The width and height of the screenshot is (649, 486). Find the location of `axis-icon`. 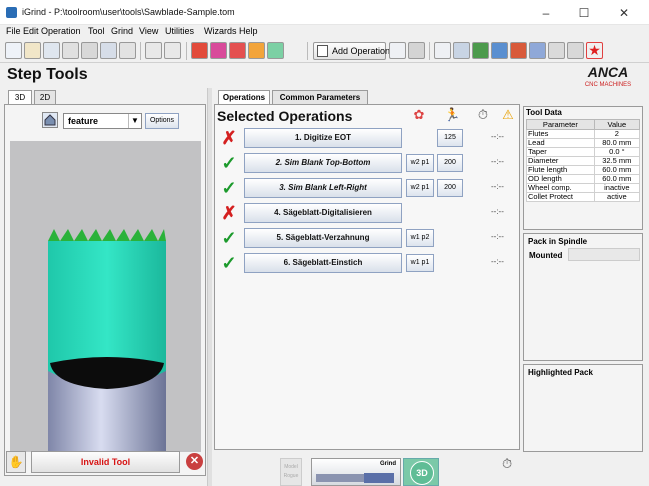

axis-icon is located at coordinates (537, 50).